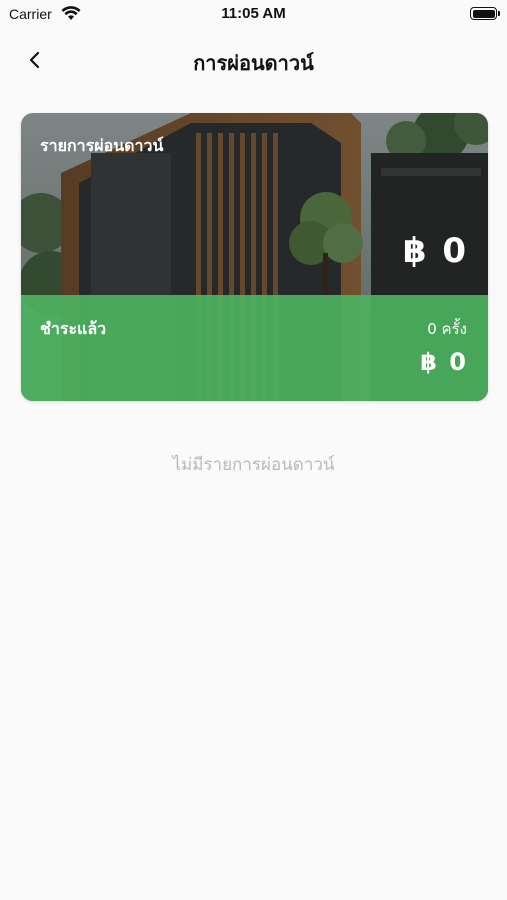  I want to click on card-title: รายการผ่อนดาวน์, so click(102, 145).